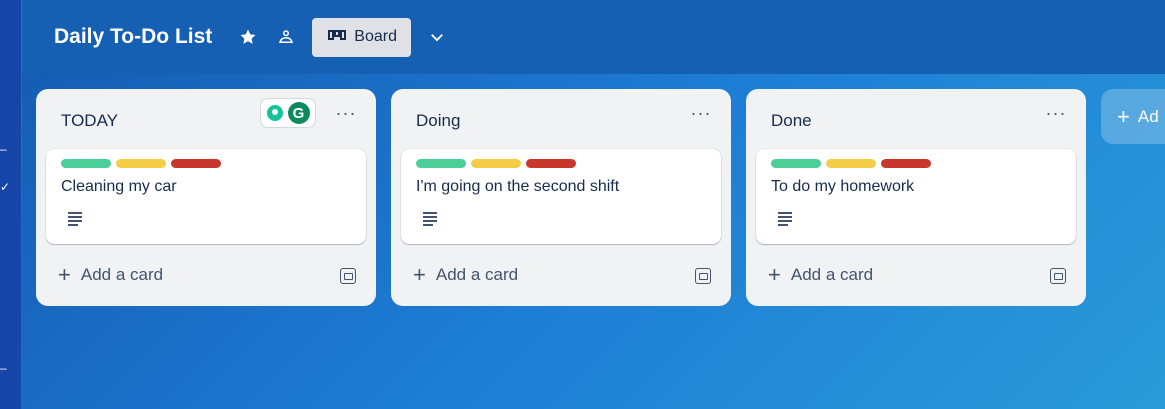 The height and width of the screenshot is (409, 1165). I want to click on board-view-icon, so click(337, 35).